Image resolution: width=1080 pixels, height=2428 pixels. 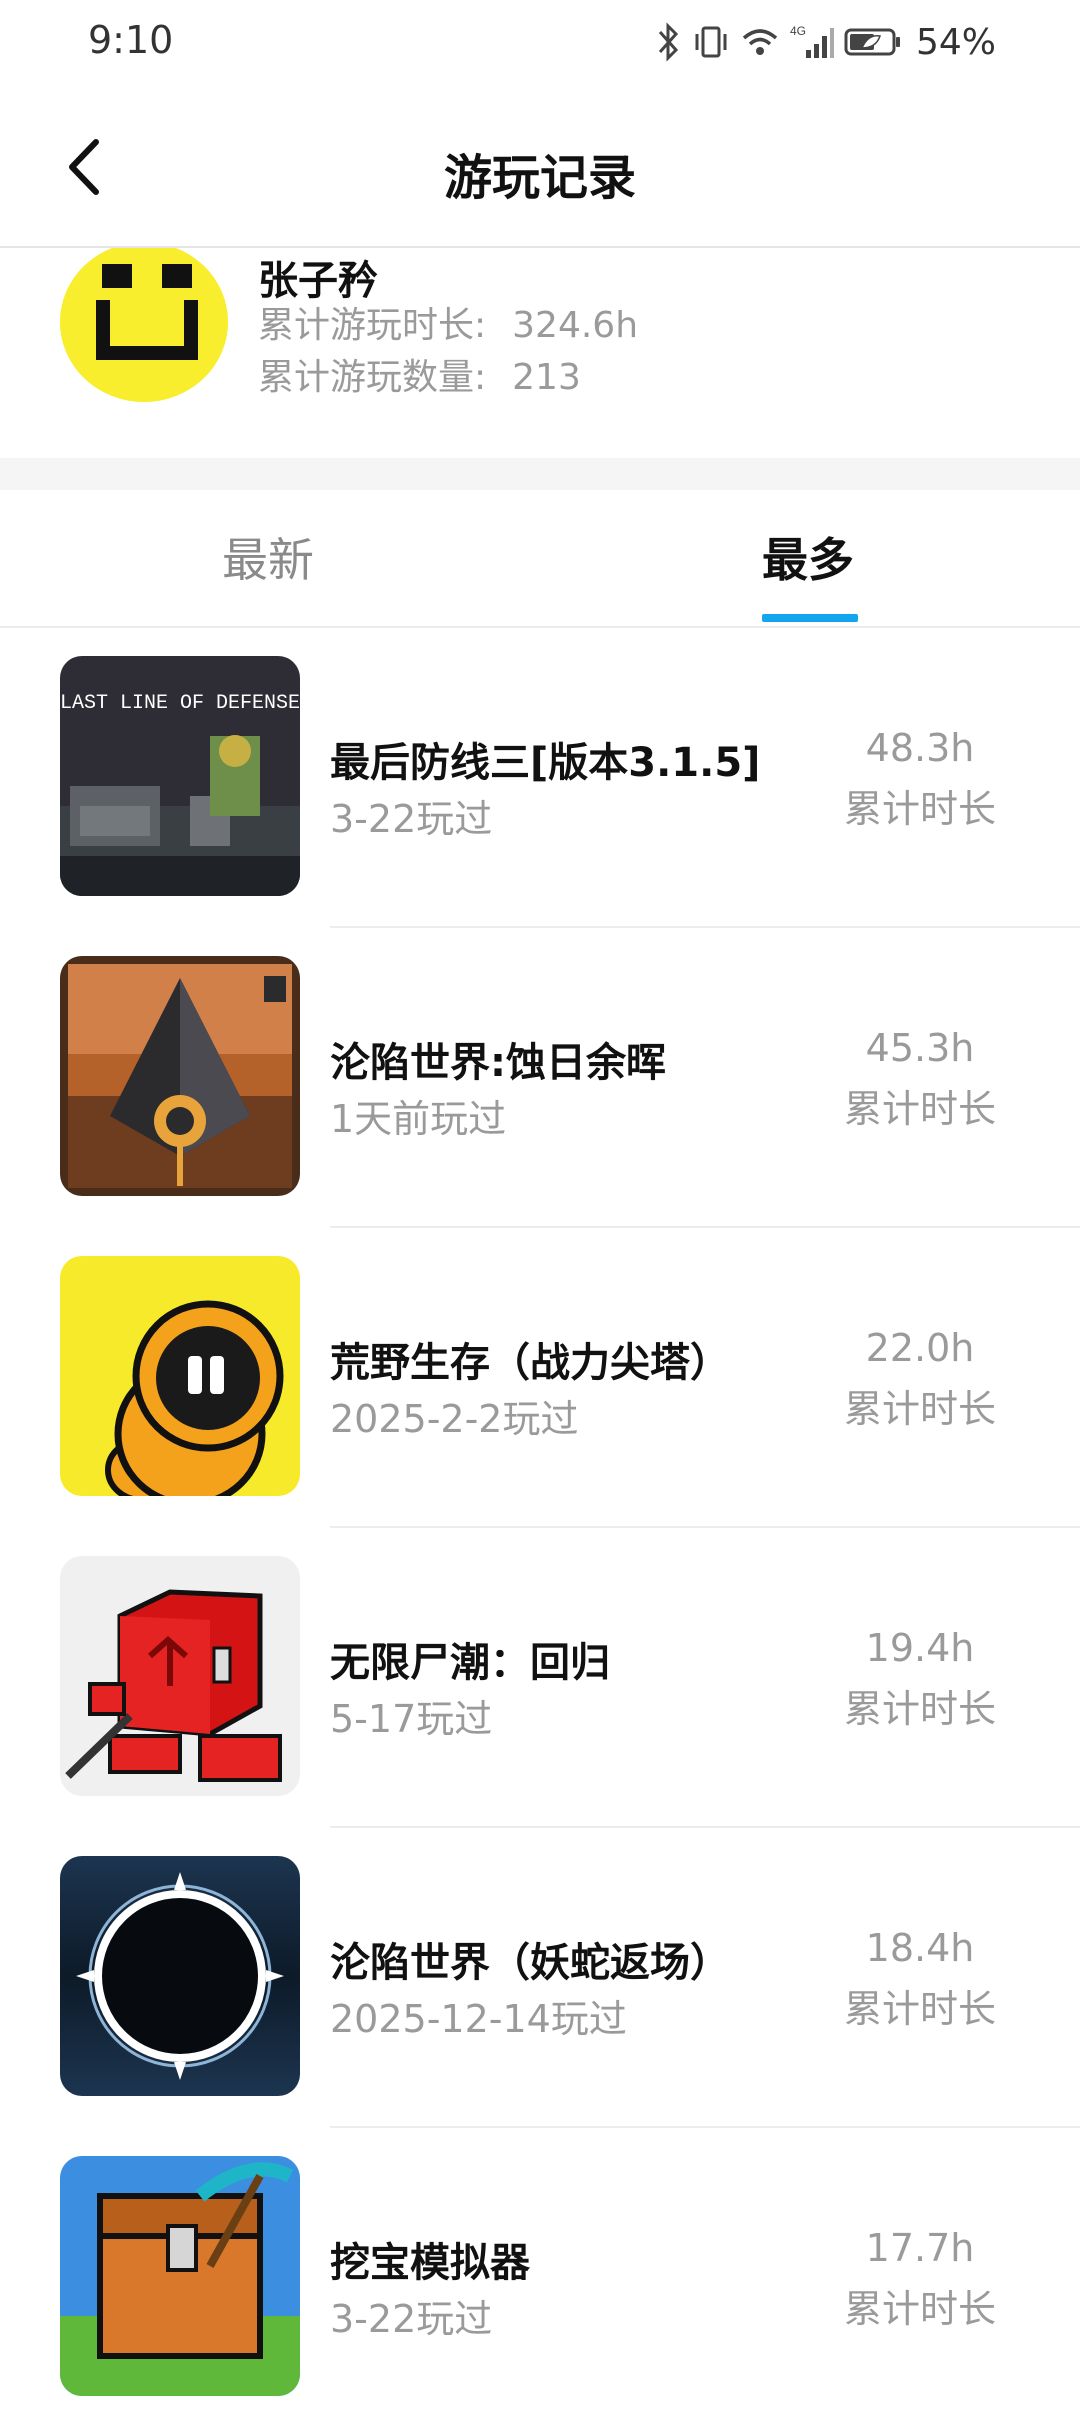 I want to click on list-item: 荒野生存（战力尖塔） 2025-2-2玩过 22.0h 累计时长, so click(x=540, y=1378).